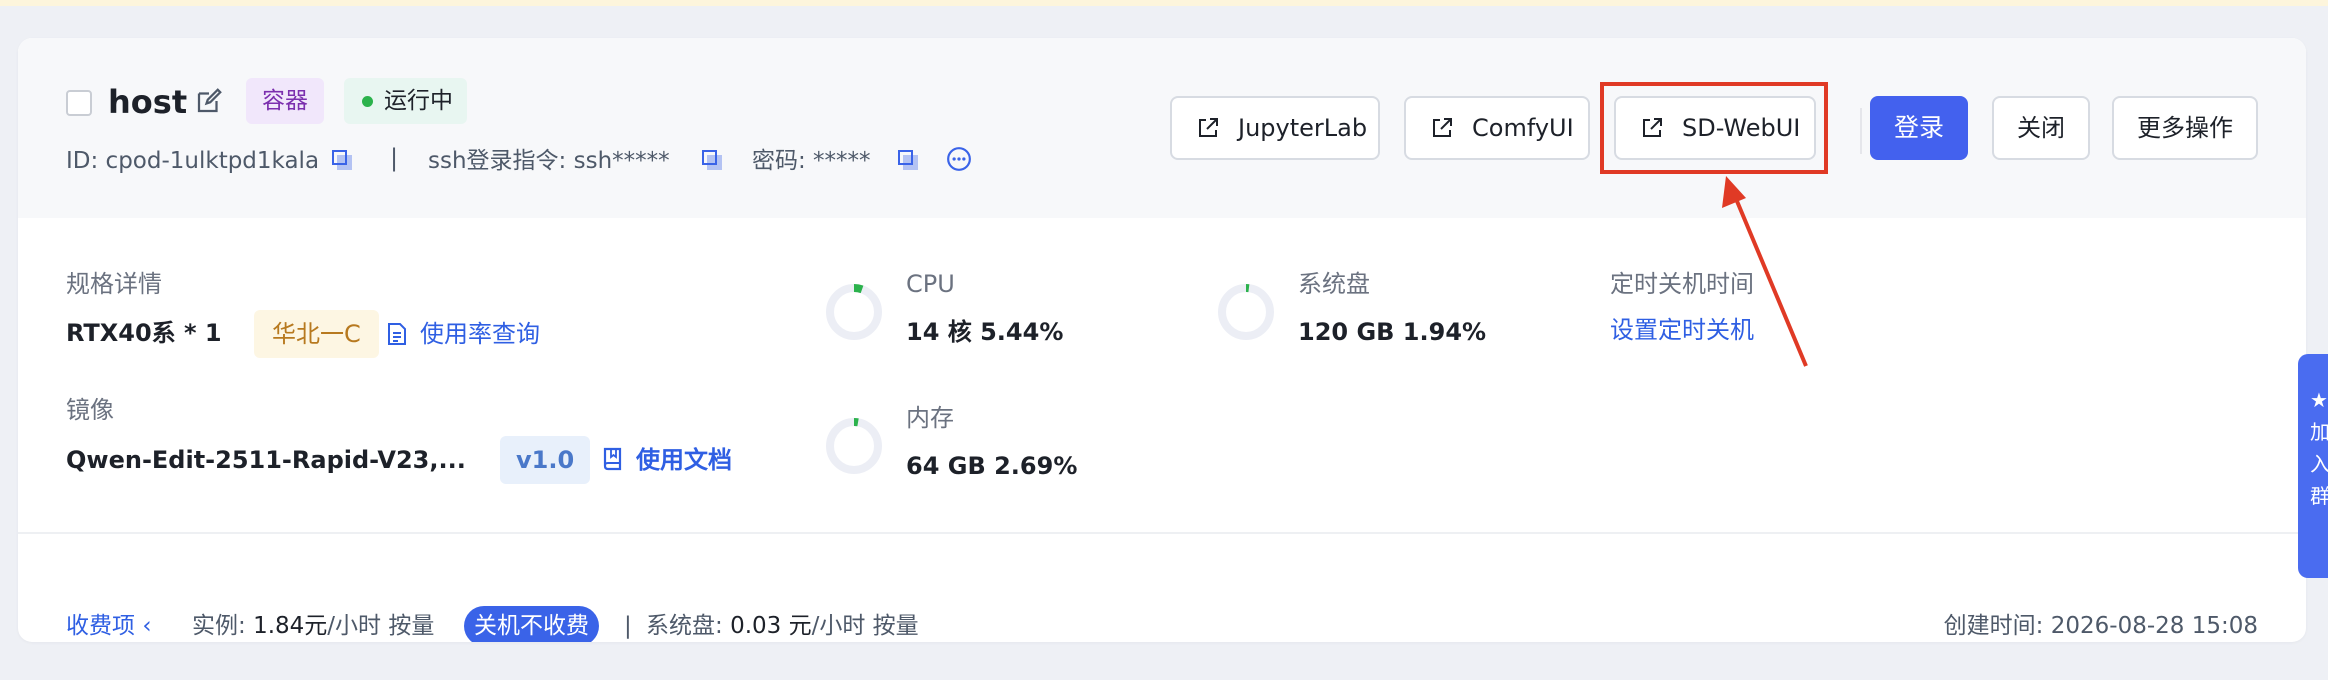 This screenshot has width=2328, height=680. Describe the element at coordinates (1392, 332) in the screenshot. I see `disk-value: 120 GB 1.94%` at that location.